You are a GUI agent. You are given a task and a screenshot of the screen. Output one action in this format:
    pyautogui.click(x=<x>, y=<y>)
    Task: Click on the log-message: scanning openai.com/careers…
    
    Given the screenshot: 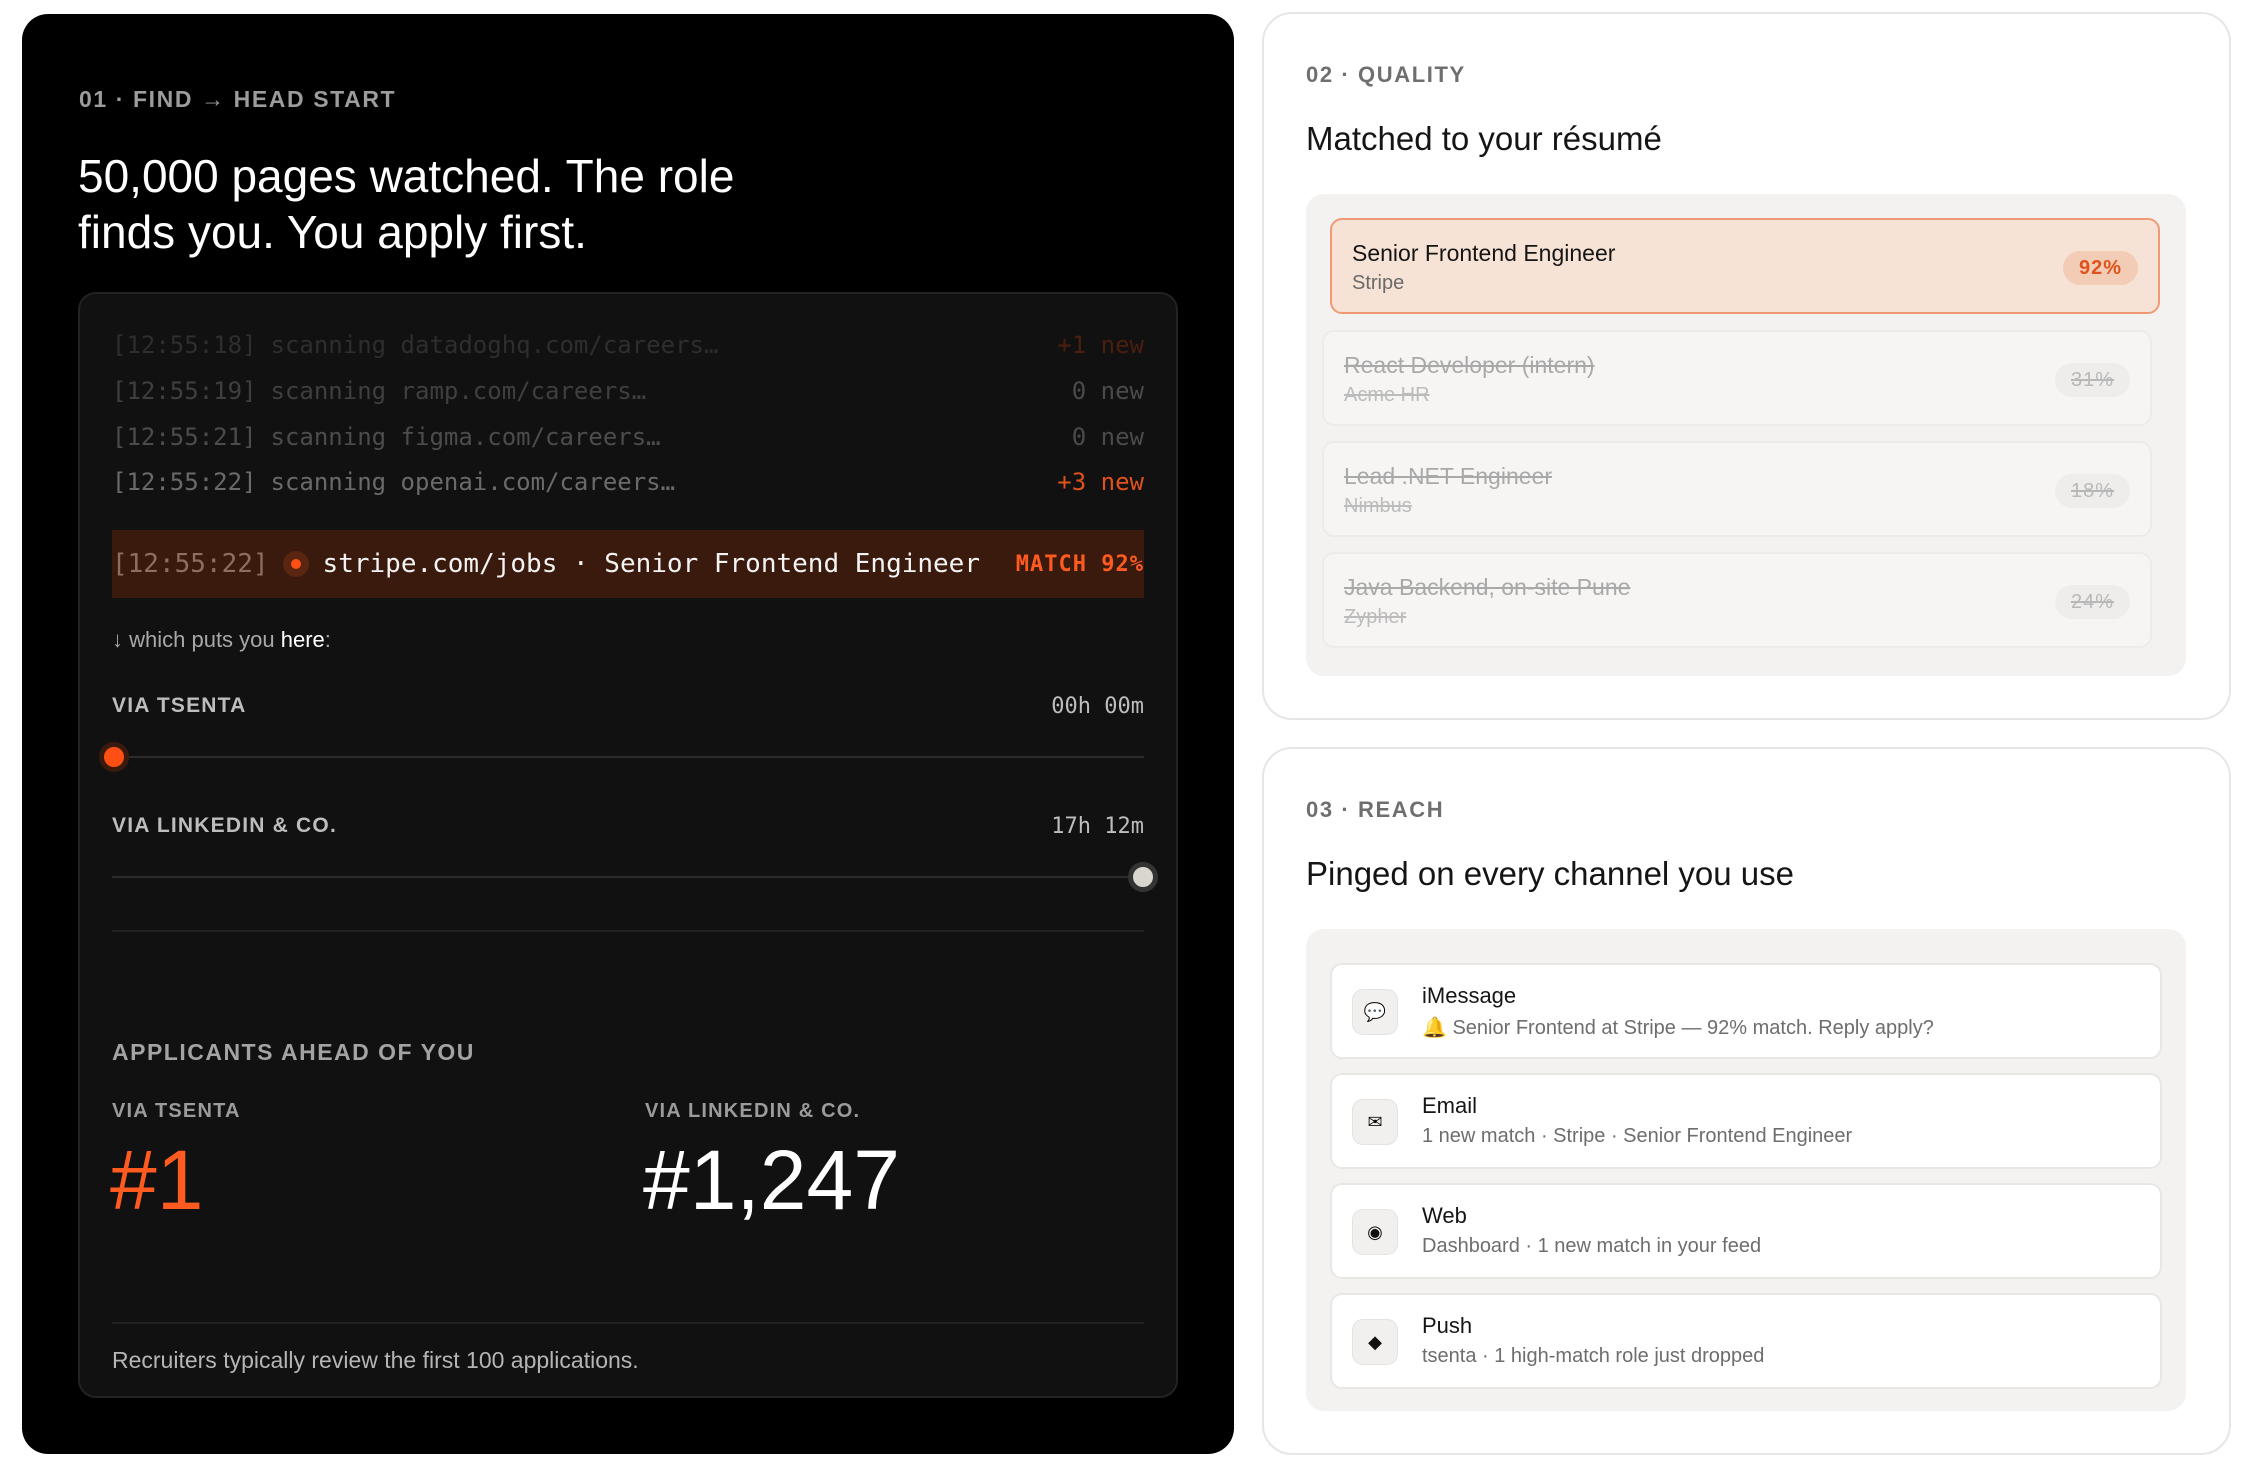 What is the action you would take?
    pyautogui.click(x=473, y=482)
    